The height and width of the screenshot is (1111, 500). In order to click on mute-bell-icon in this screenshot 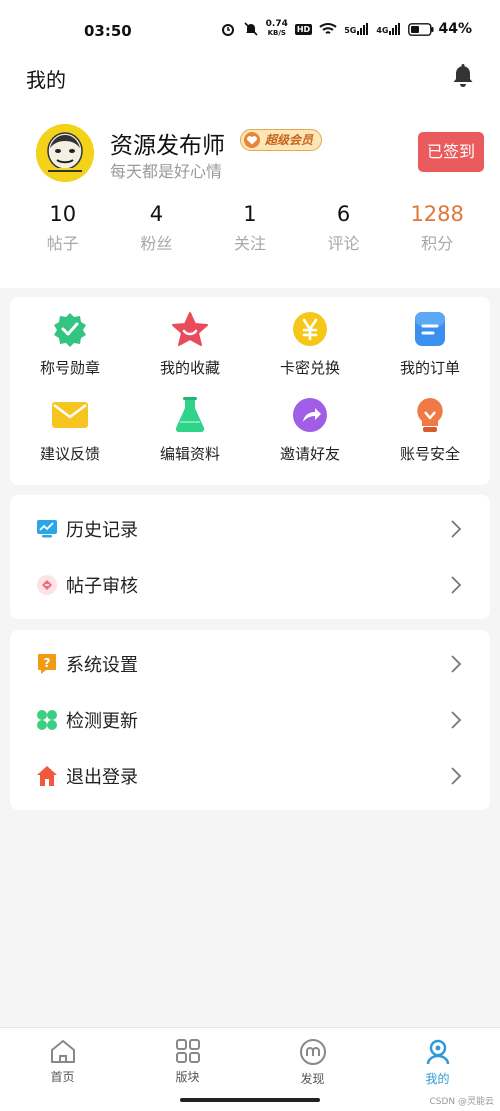, I will do `click(251, 29)`.